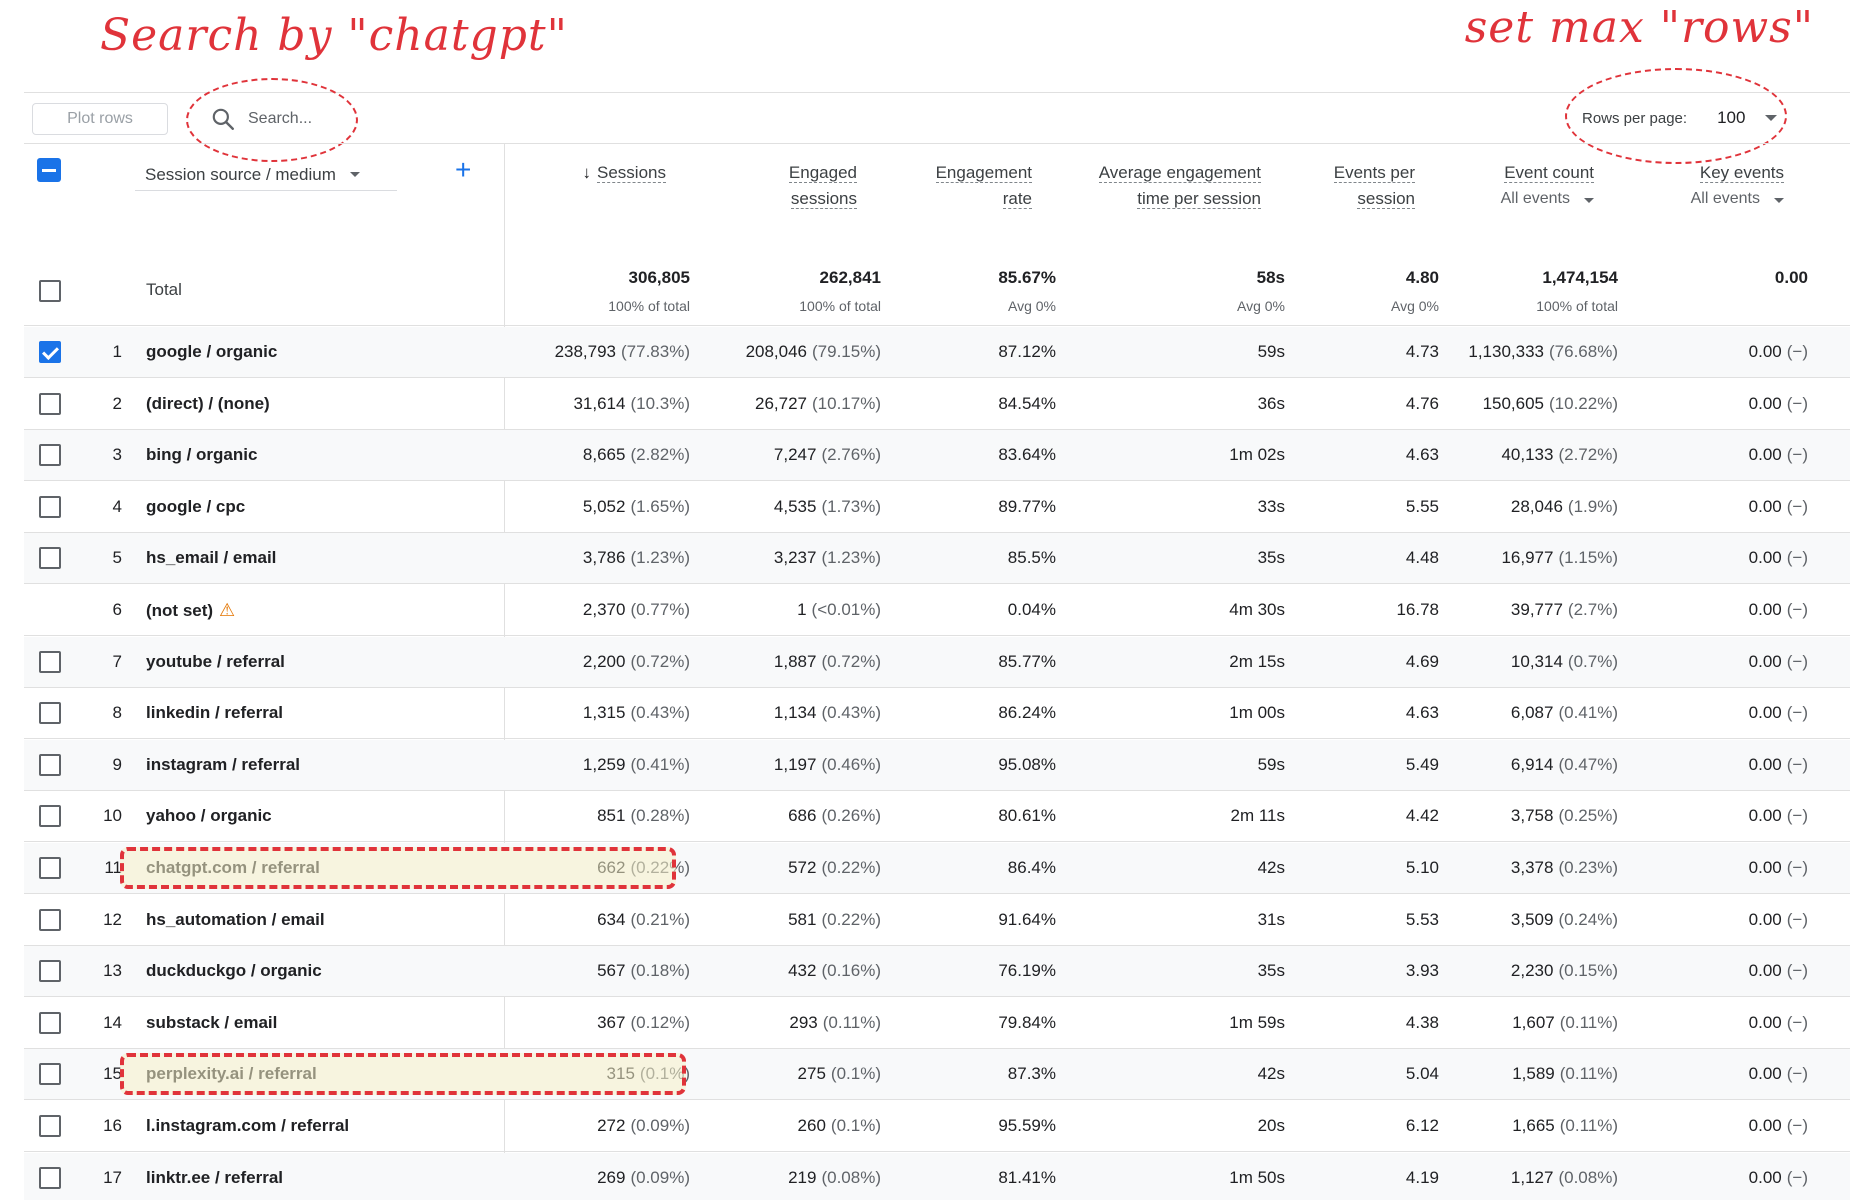  I want to click on row-dimension-value: linktr.ee / referral, so click(214, 1178).